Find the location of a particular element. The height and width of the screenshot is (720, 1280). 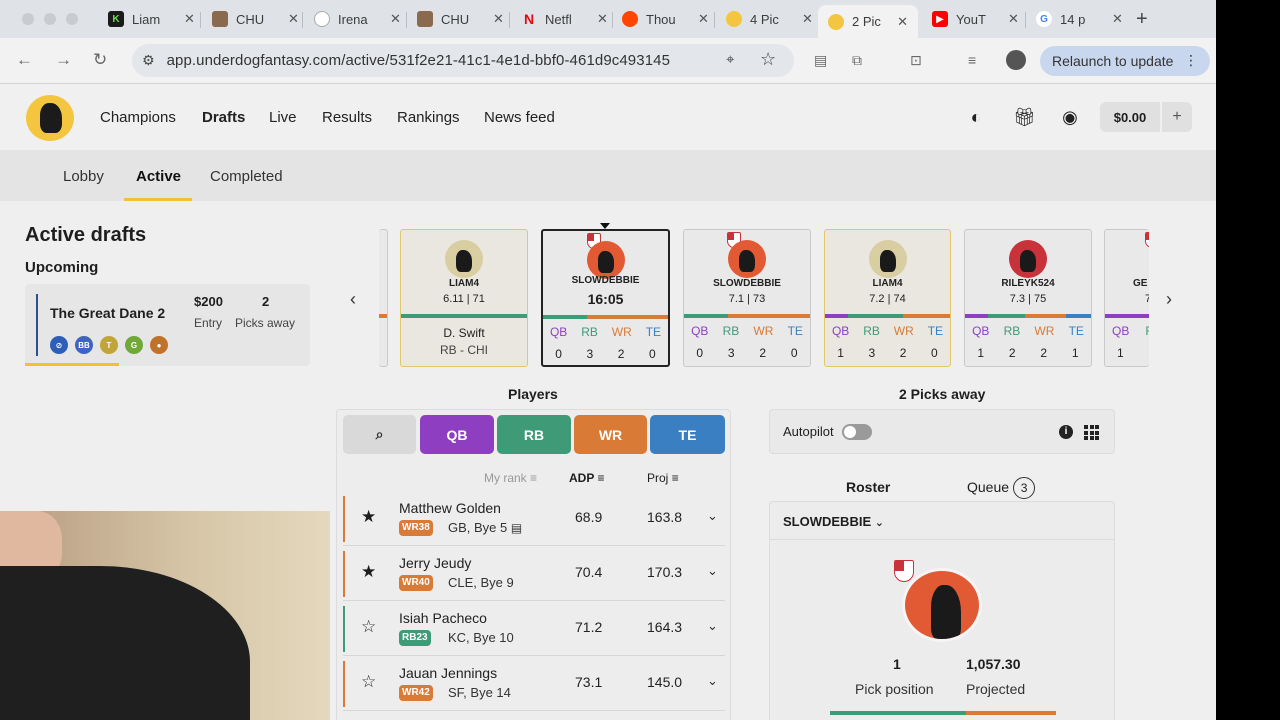

browser-tab: Thou ✕ is located at coordinates (665, 19).